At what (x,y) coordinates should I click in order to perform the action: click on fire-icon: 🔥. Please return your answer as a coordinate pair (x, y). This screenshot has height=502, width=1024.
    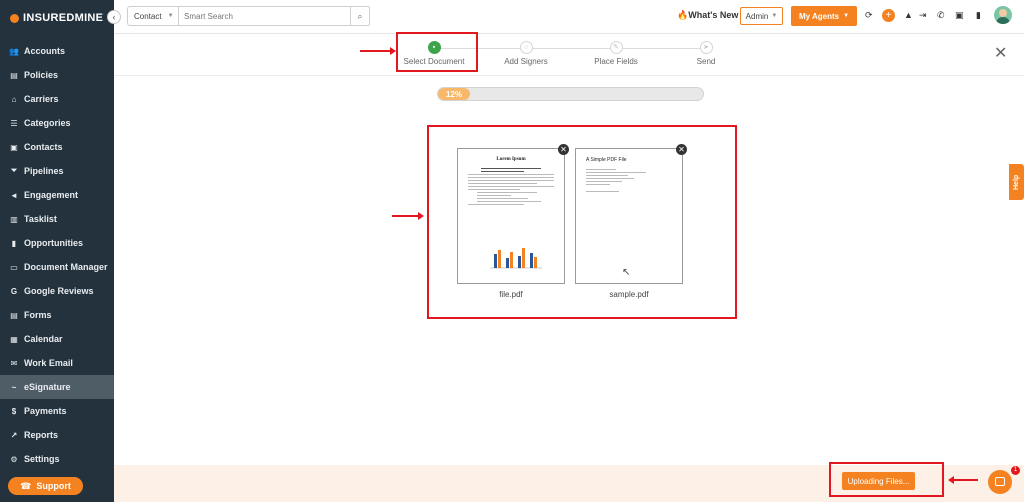
    Looking at the image, I should click on (683, 15).